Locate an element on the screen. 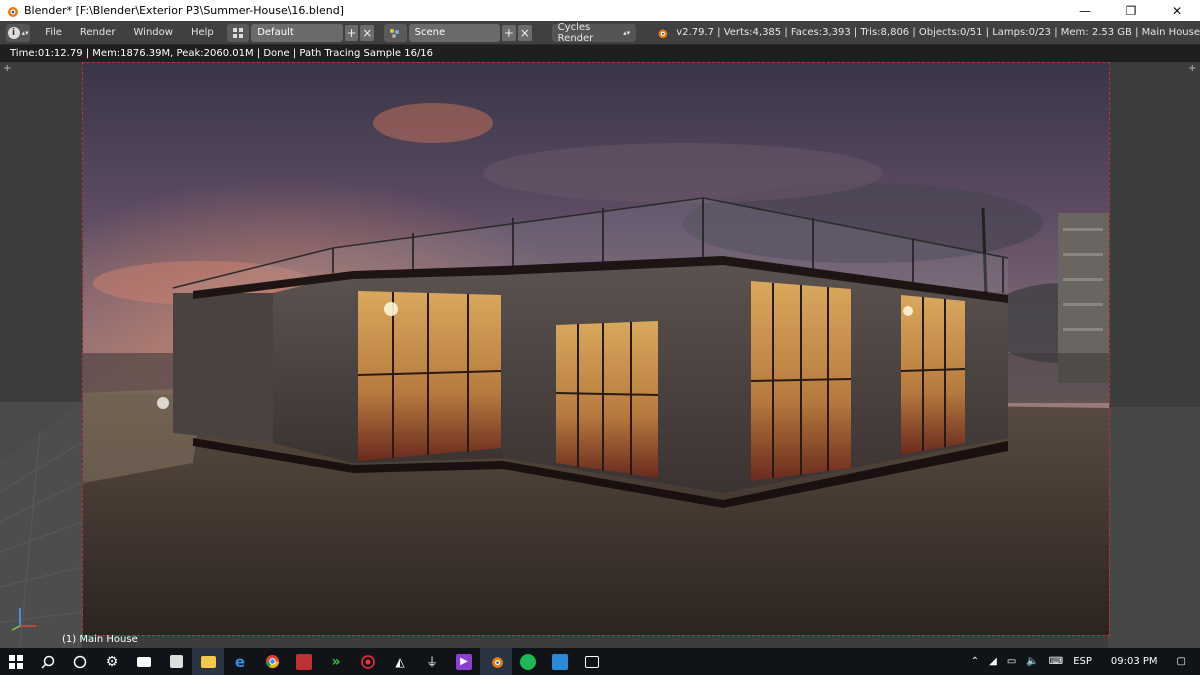  layout-grid-icon is located at coordinates (237, 32).